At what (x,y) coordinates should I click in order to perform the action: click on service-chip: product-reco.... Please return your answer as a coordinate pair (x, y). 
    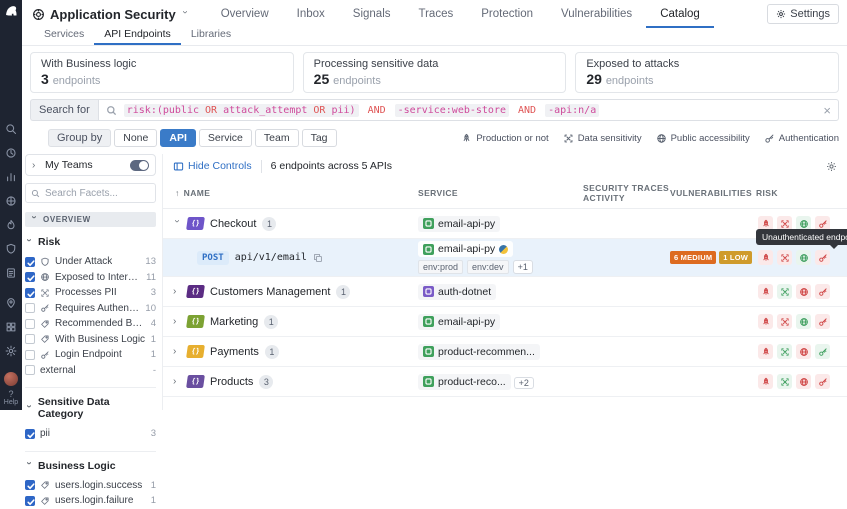
    Looking at the image, I should click on (464, 381).